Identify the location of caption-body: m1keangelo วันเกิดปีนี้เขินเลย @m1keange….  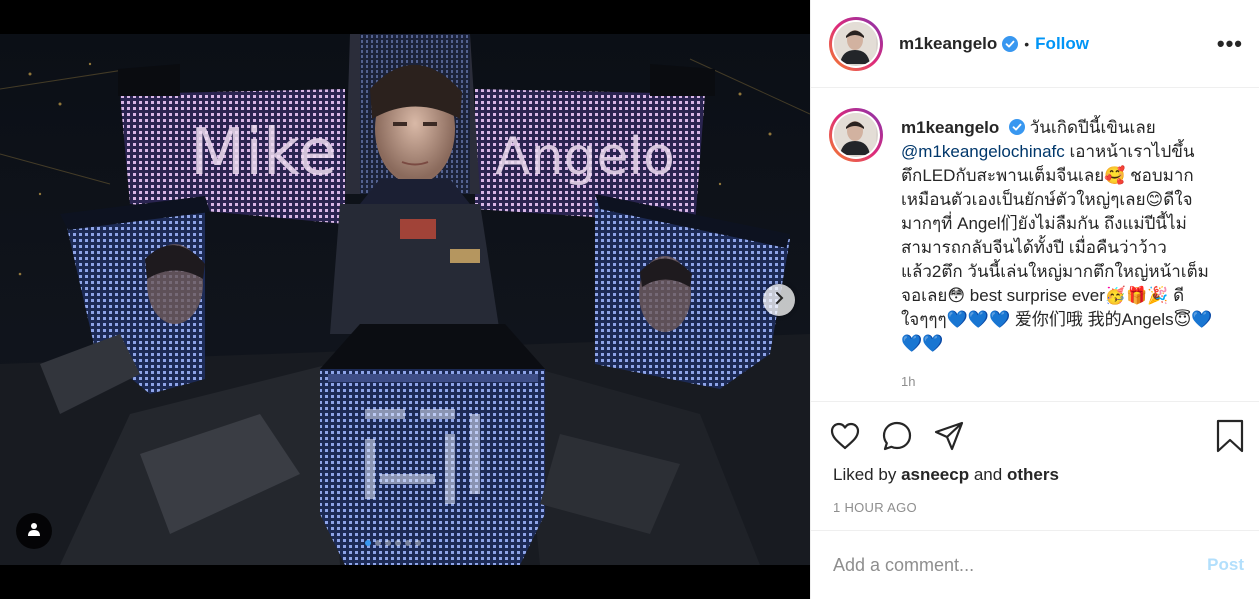
(1061, 258).